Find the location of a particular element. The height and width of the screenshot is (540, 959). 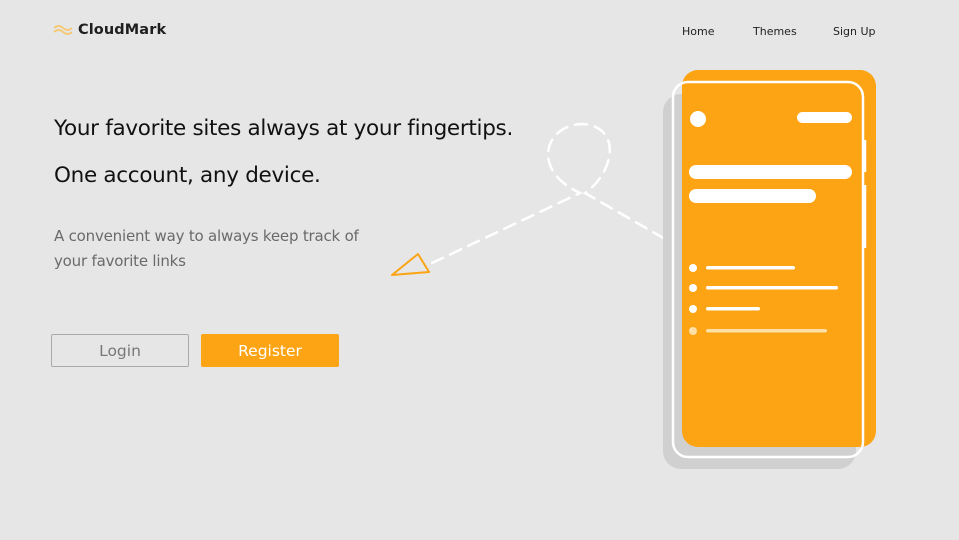

screen-menu-bar is located at coordinates (824, 117).